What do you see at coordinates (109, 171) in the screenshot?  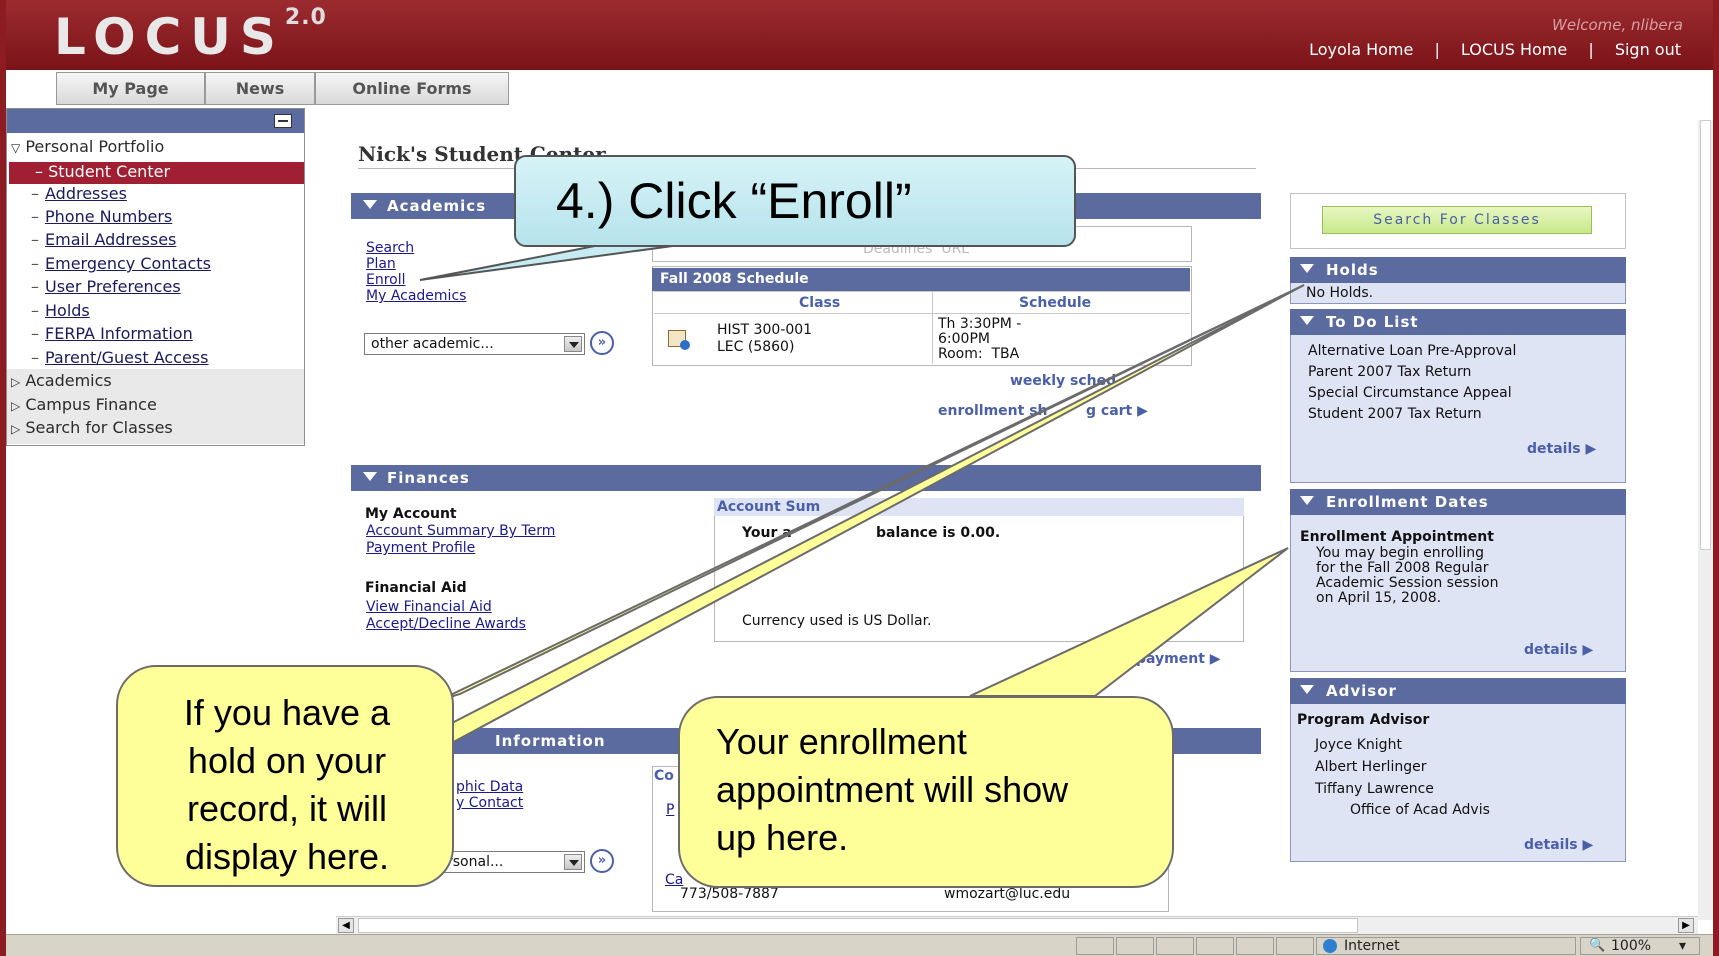 I see `sidebar-active-label: Student Center` at bounding box center [109, 171].